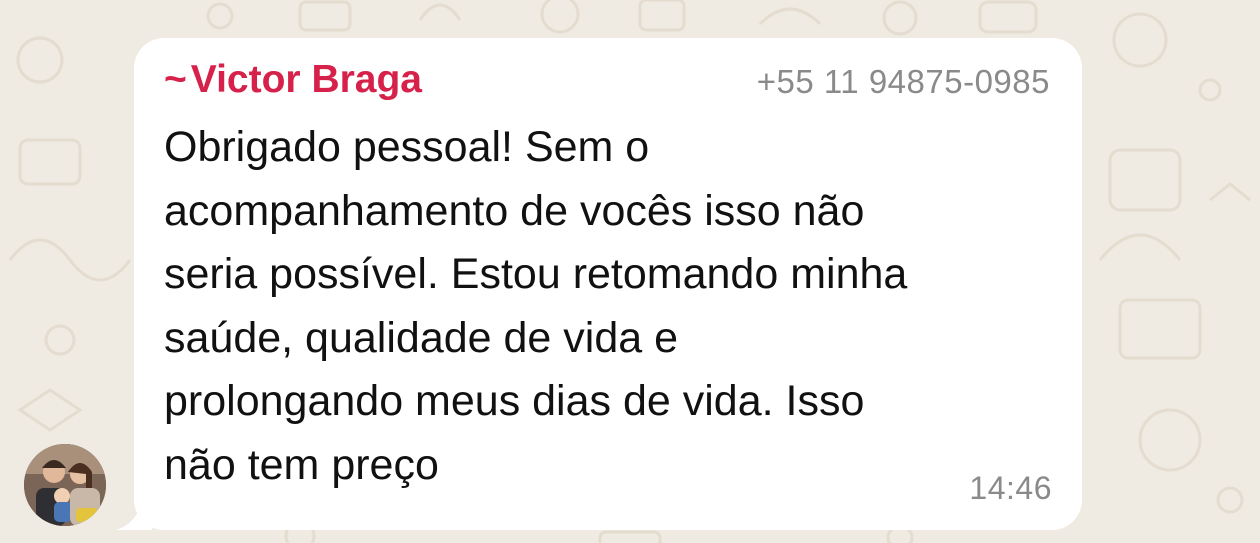  What do you see at coordinates (1010, 488) in the screenshot?
I see `message-time: 14:46` at bounding box center [1010, 488].